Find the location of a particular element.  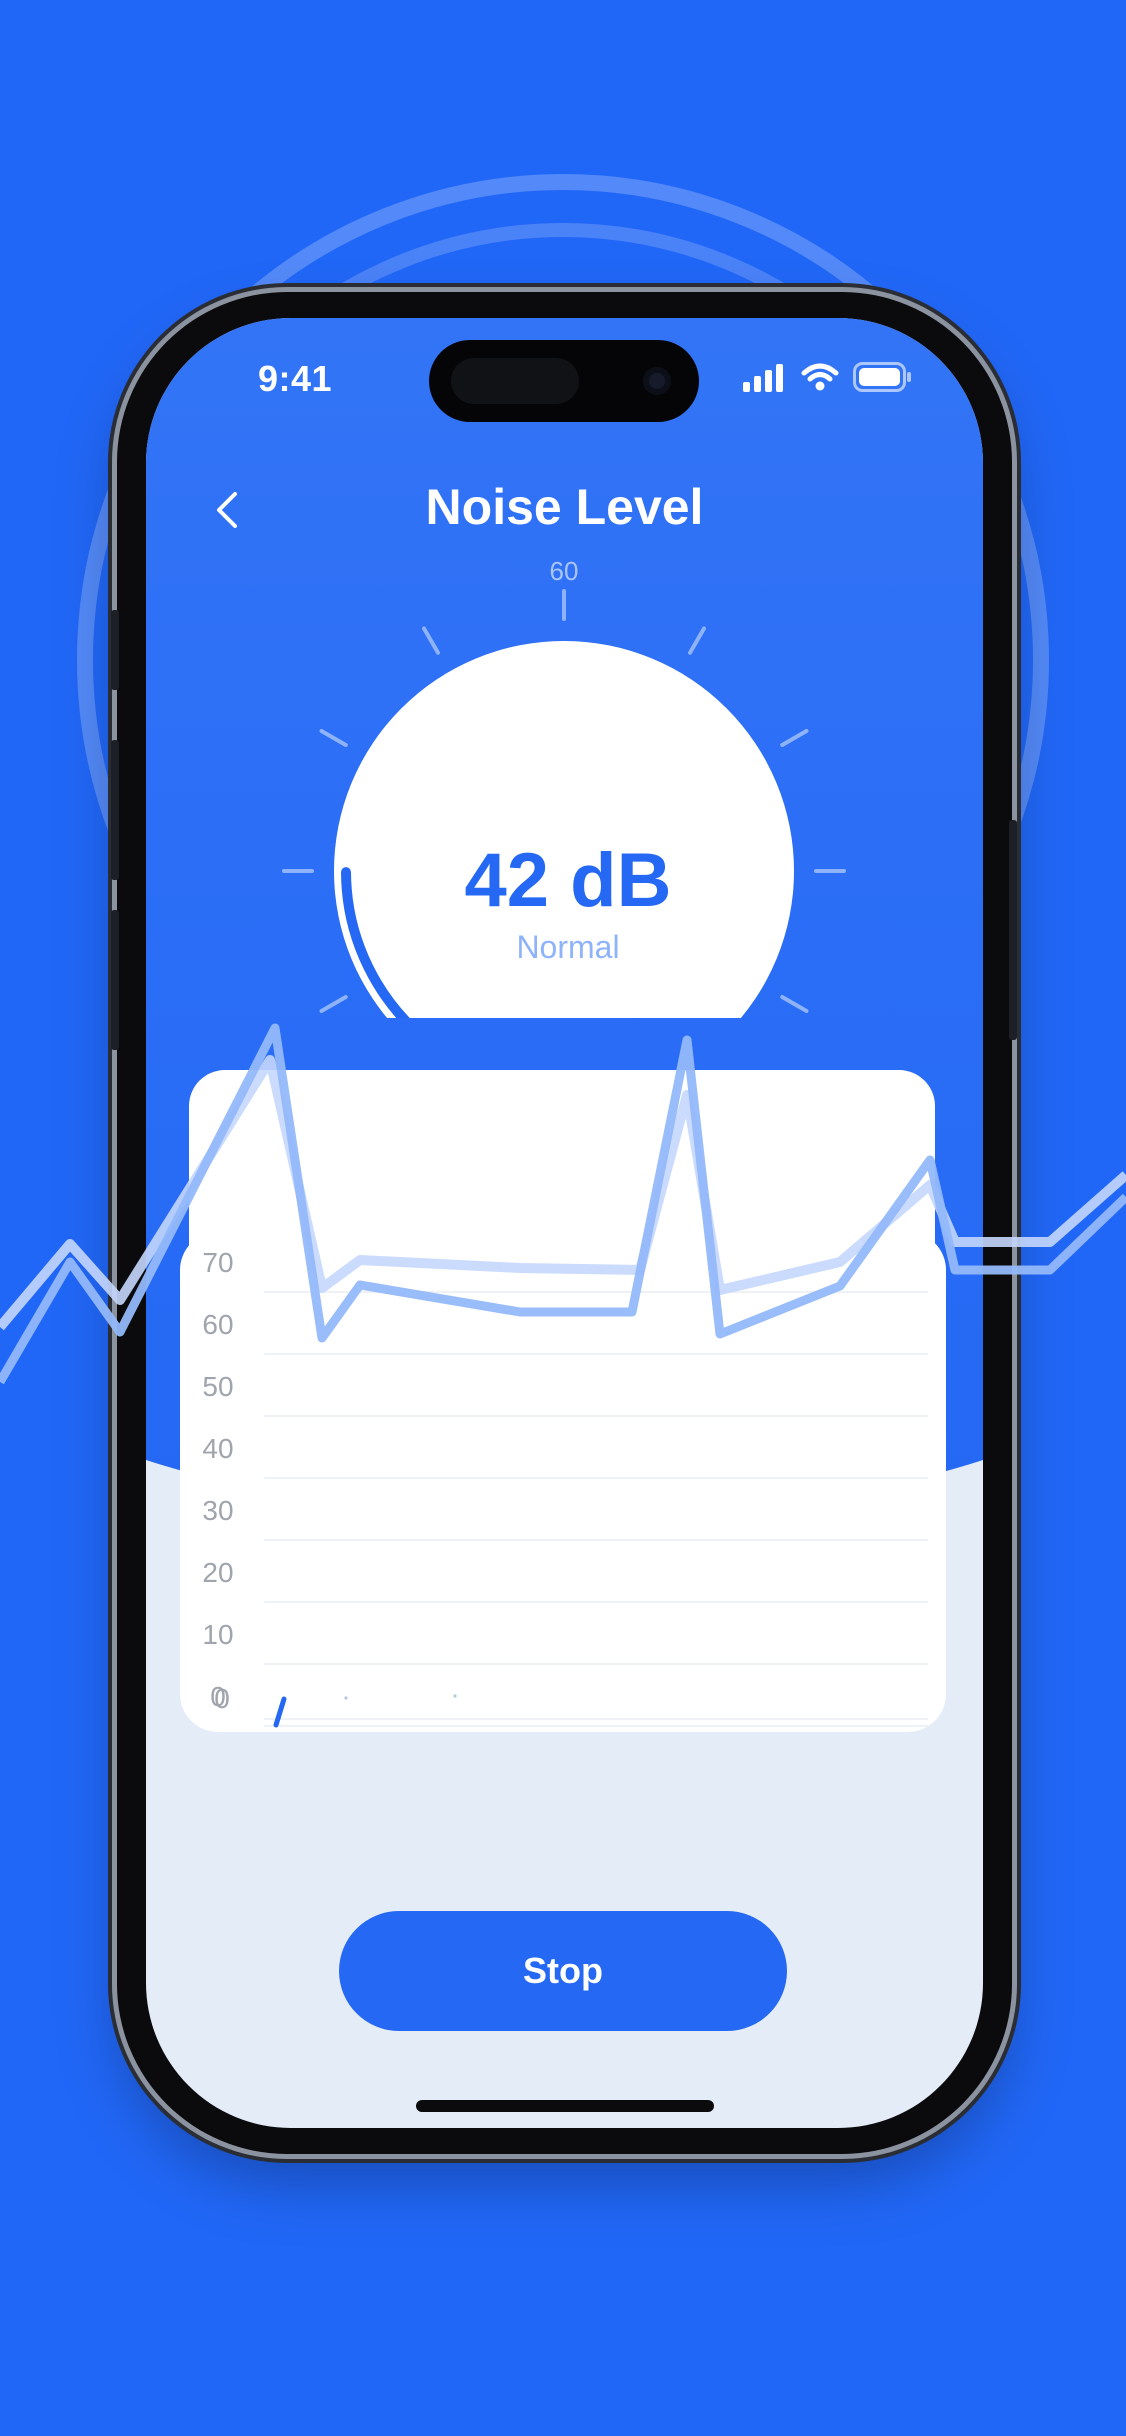

sound-wave is located at coordinates (563, 1204).